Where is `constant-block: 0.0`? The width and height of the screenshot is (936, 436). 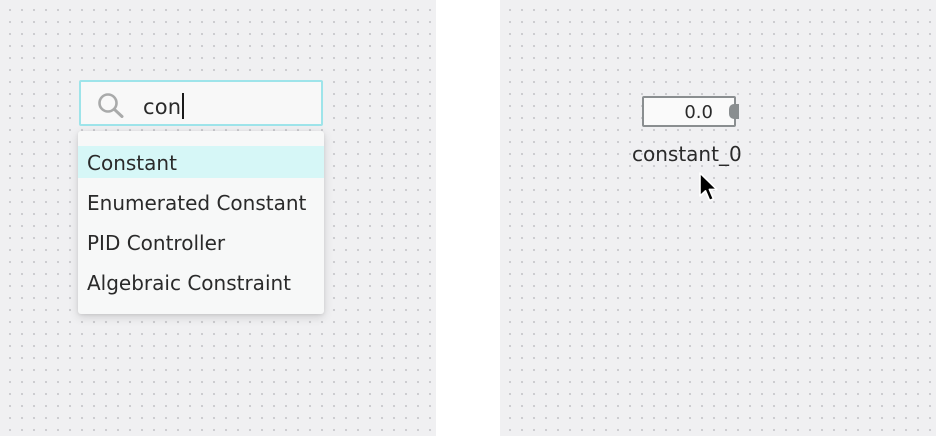
constant-block: 0.0 is located at coordinates (690, 111).